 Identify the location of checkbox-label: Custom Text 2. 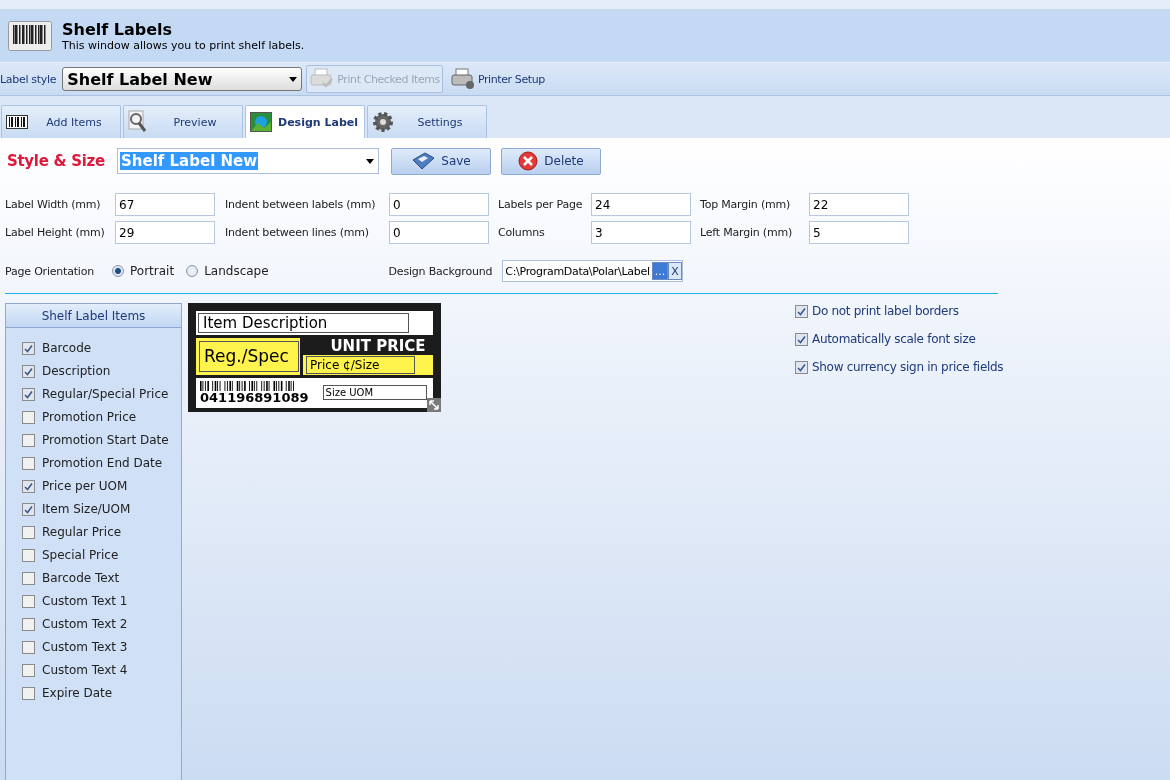
(85, 624).